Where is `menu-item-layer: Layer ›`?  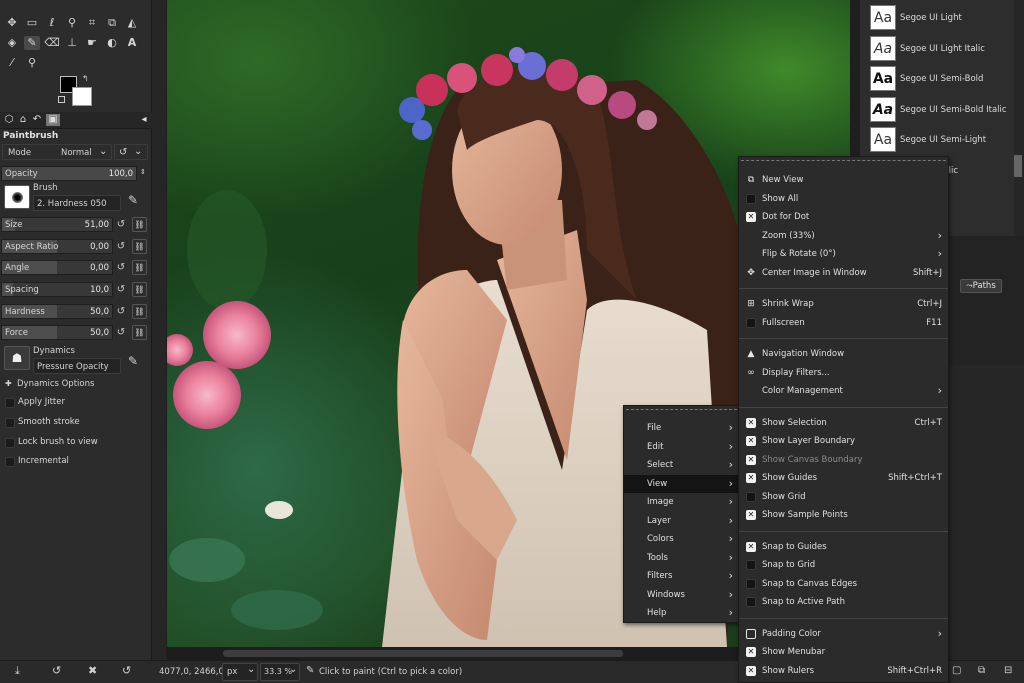
menu-item-layer: Layer › is located at coordinates (681, 521).